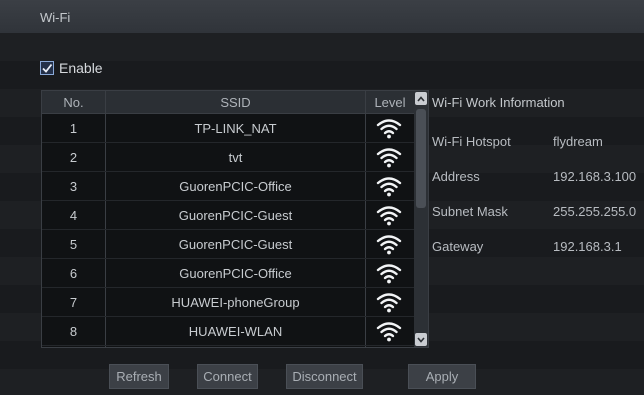 The height and width of the screenshot is (395, 644). What do you see at coordinates (538, 212) in the screenshot?
I see `subnet-row: Subnet Mask 255.255.255.0` at bounding box center [538, 212].